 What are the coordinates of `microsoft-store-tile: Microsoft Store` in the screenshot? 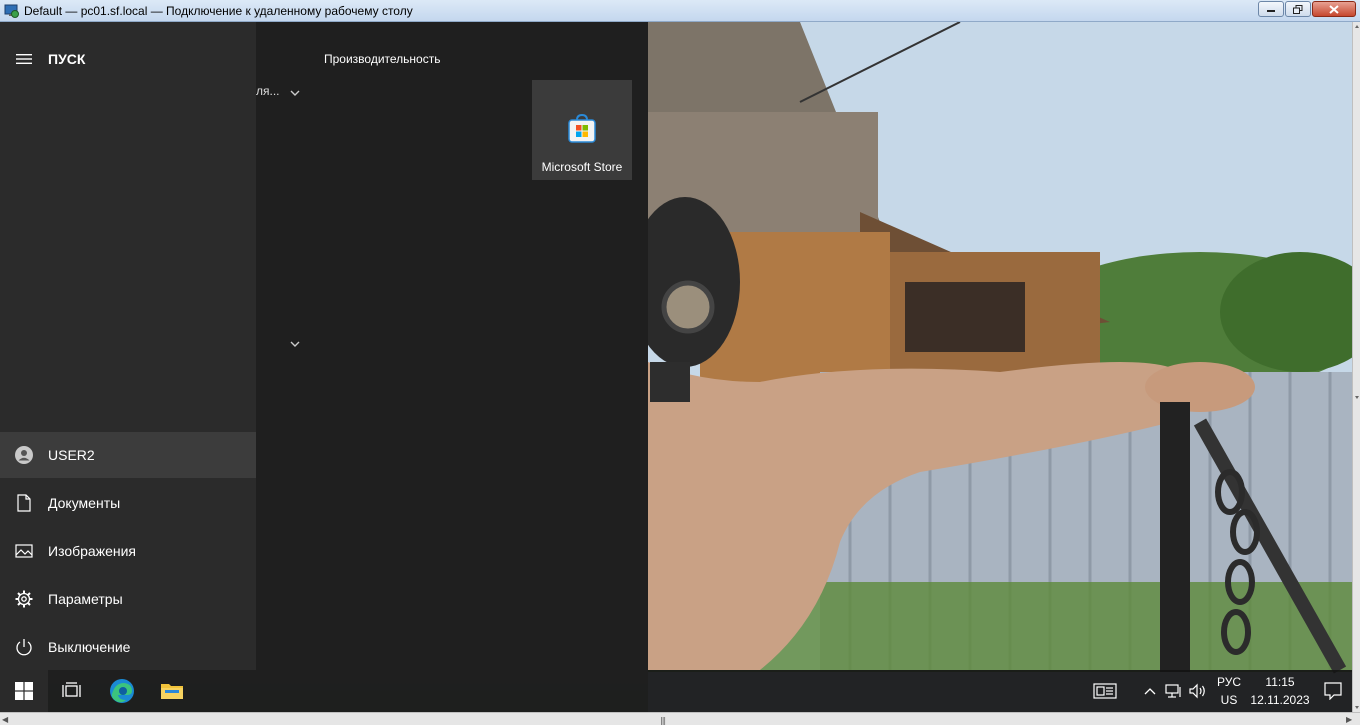 It's located at (582, 130).